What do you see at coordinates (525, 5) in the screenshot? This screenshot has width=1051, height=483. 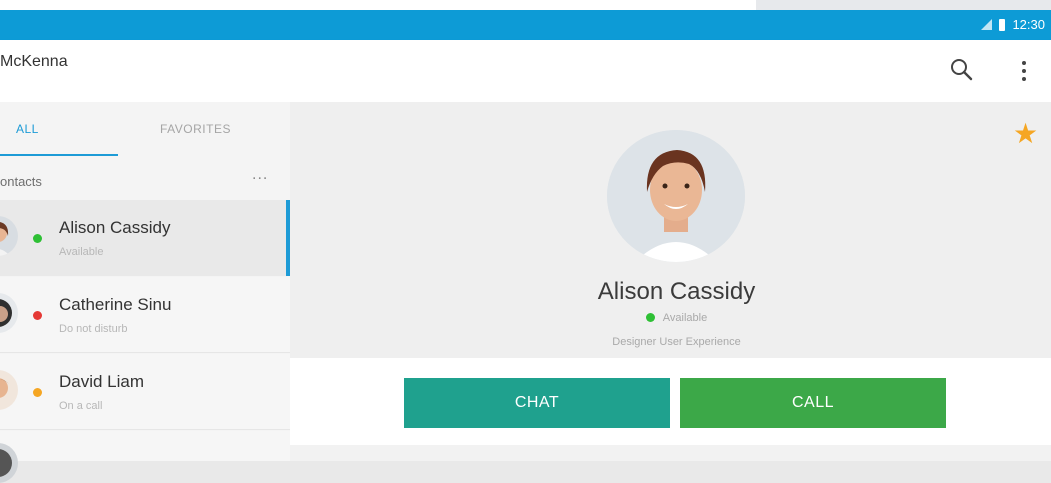 I see `top-edge` at bounding box center [525, 5].